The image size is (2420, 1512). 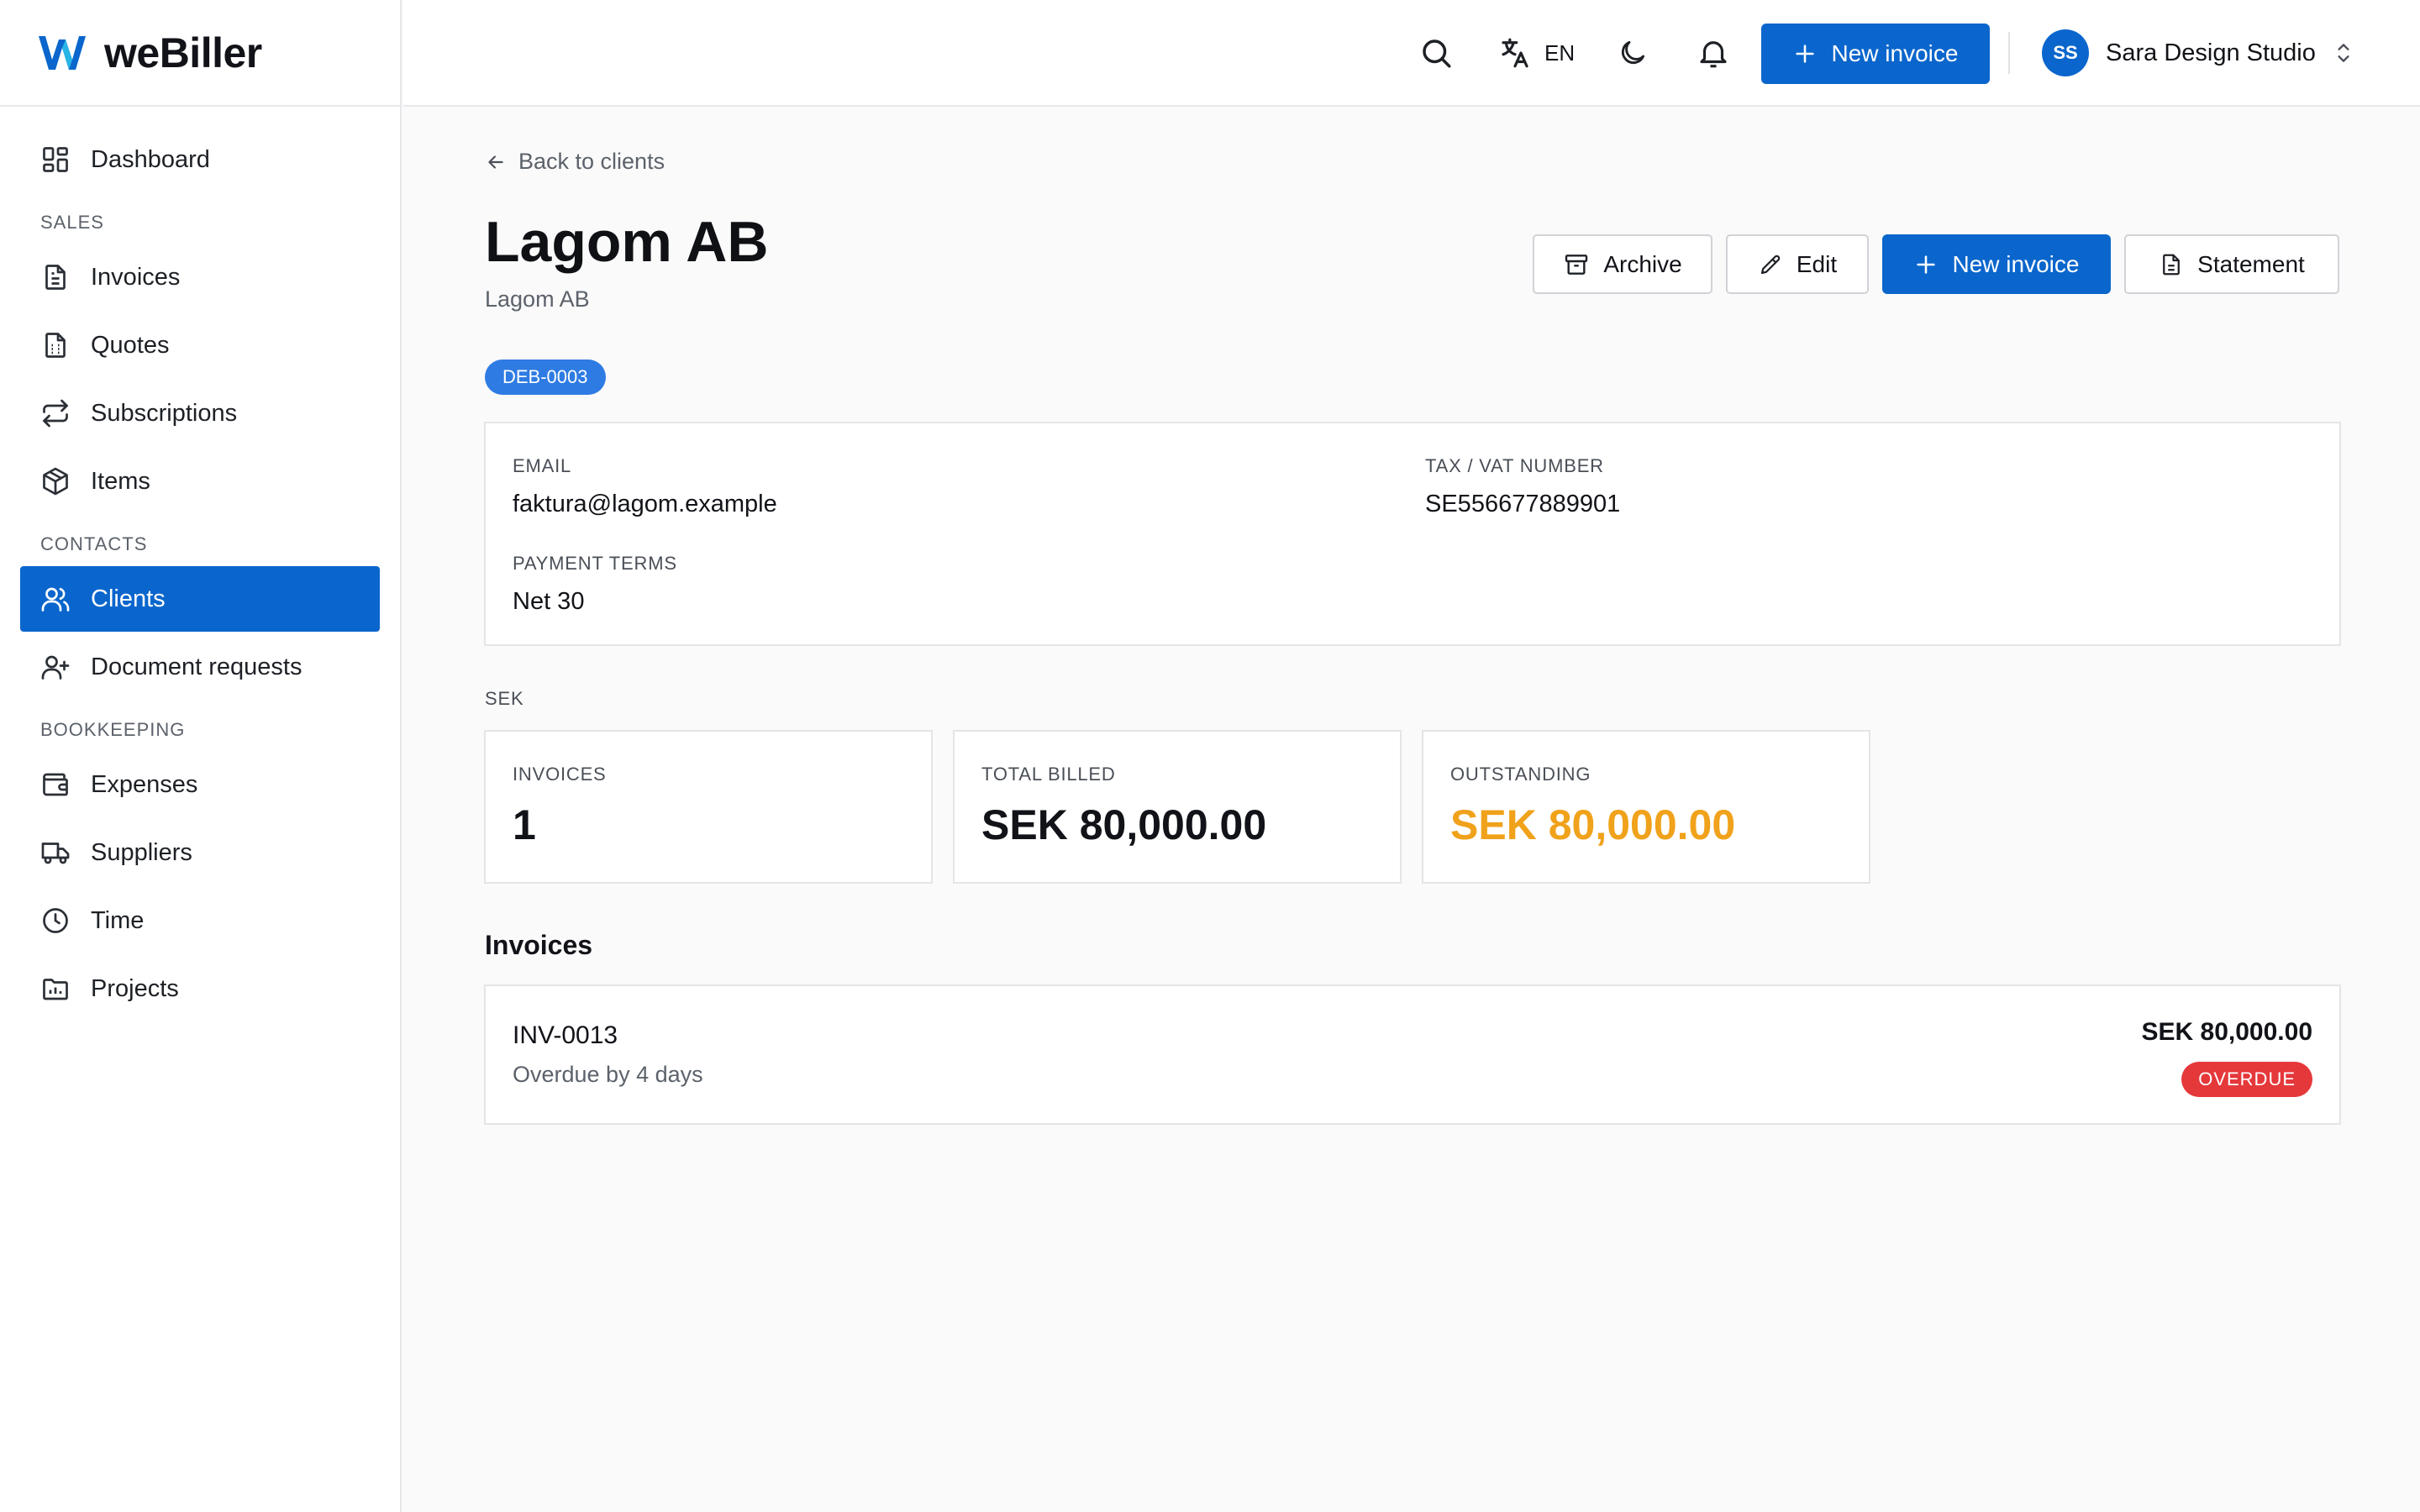 What do you see at coordinates (2009, 53) in the screenshot?
I see `topbar-divider` at bounding box center [2009, 53].